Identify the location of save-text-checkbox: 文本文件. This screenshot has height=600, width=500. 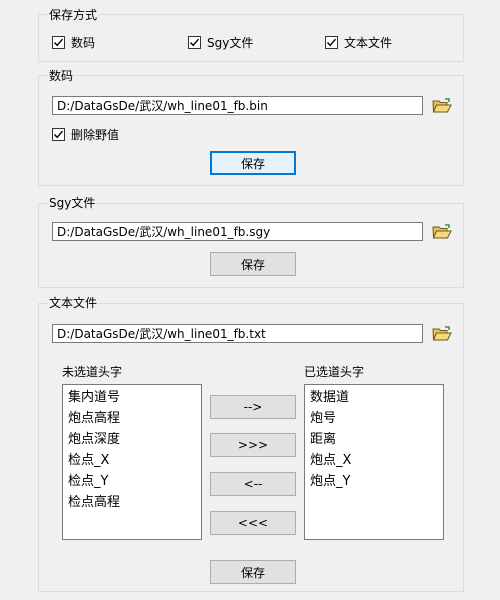
(358, 42).